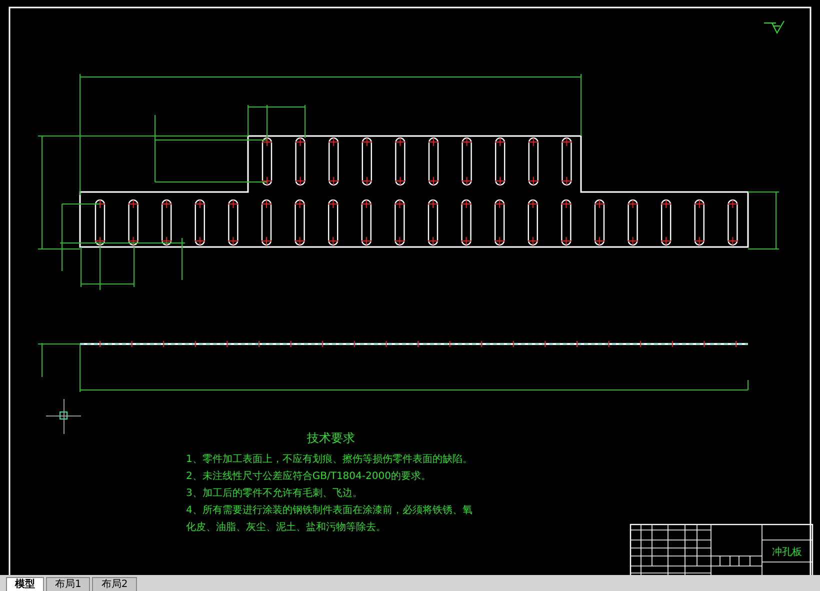 This screenshot has height=591, width=820. I want to click on surface-roughness-icon, so click(774, 27).